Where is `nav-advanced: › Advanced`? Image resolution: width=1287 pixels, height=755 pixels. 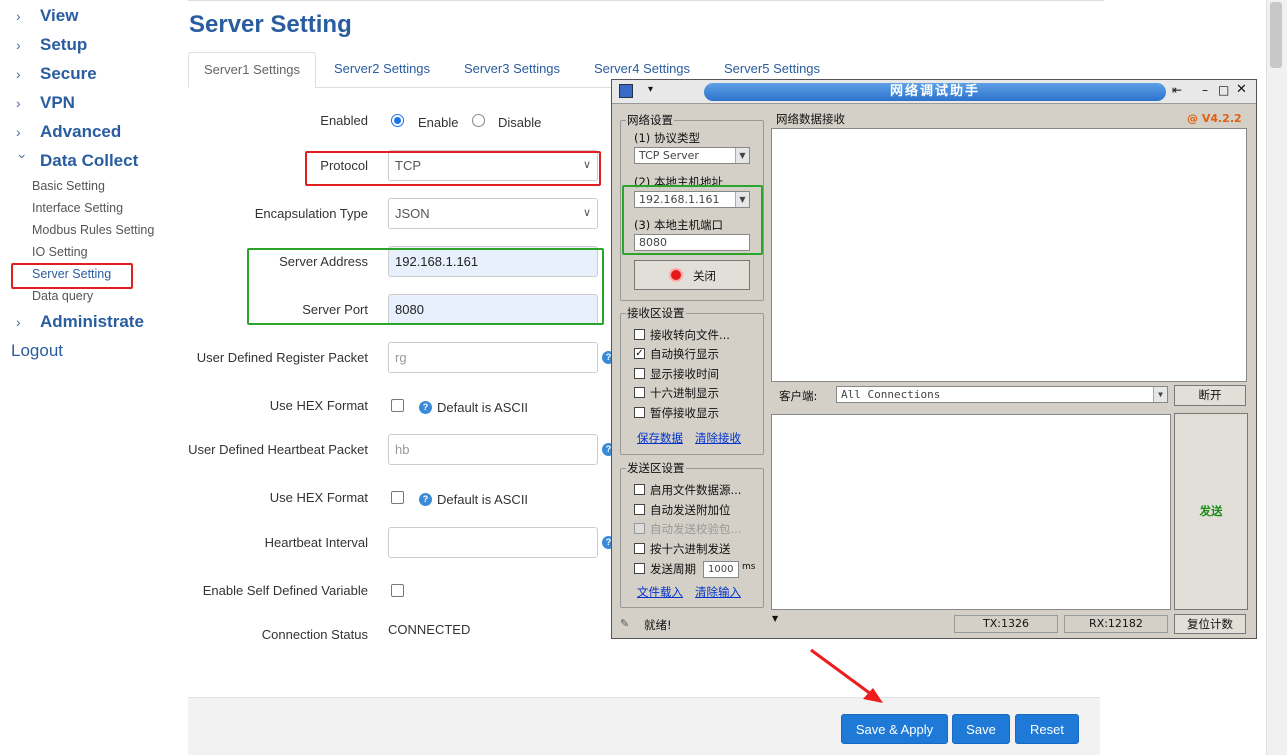
nav-advanced: › Advanced is located at coordinates (68, 132).